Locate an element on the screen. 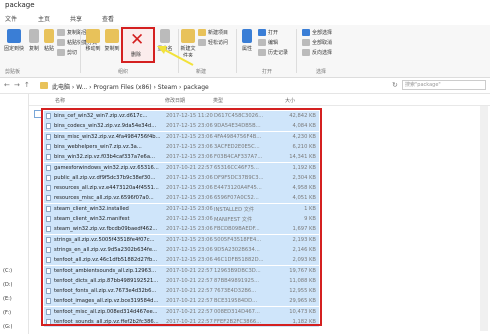 This screenshot has width=490, height=334. new-item-button: 新建项目 is located at coordinates (213, 32).